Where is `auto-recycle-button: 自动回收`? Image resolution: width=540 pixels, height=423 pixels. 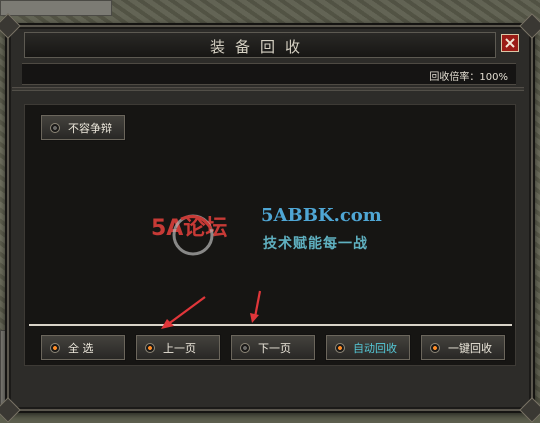 auto-recycle-button: 自动回收 is located at coordinates (368, 347).